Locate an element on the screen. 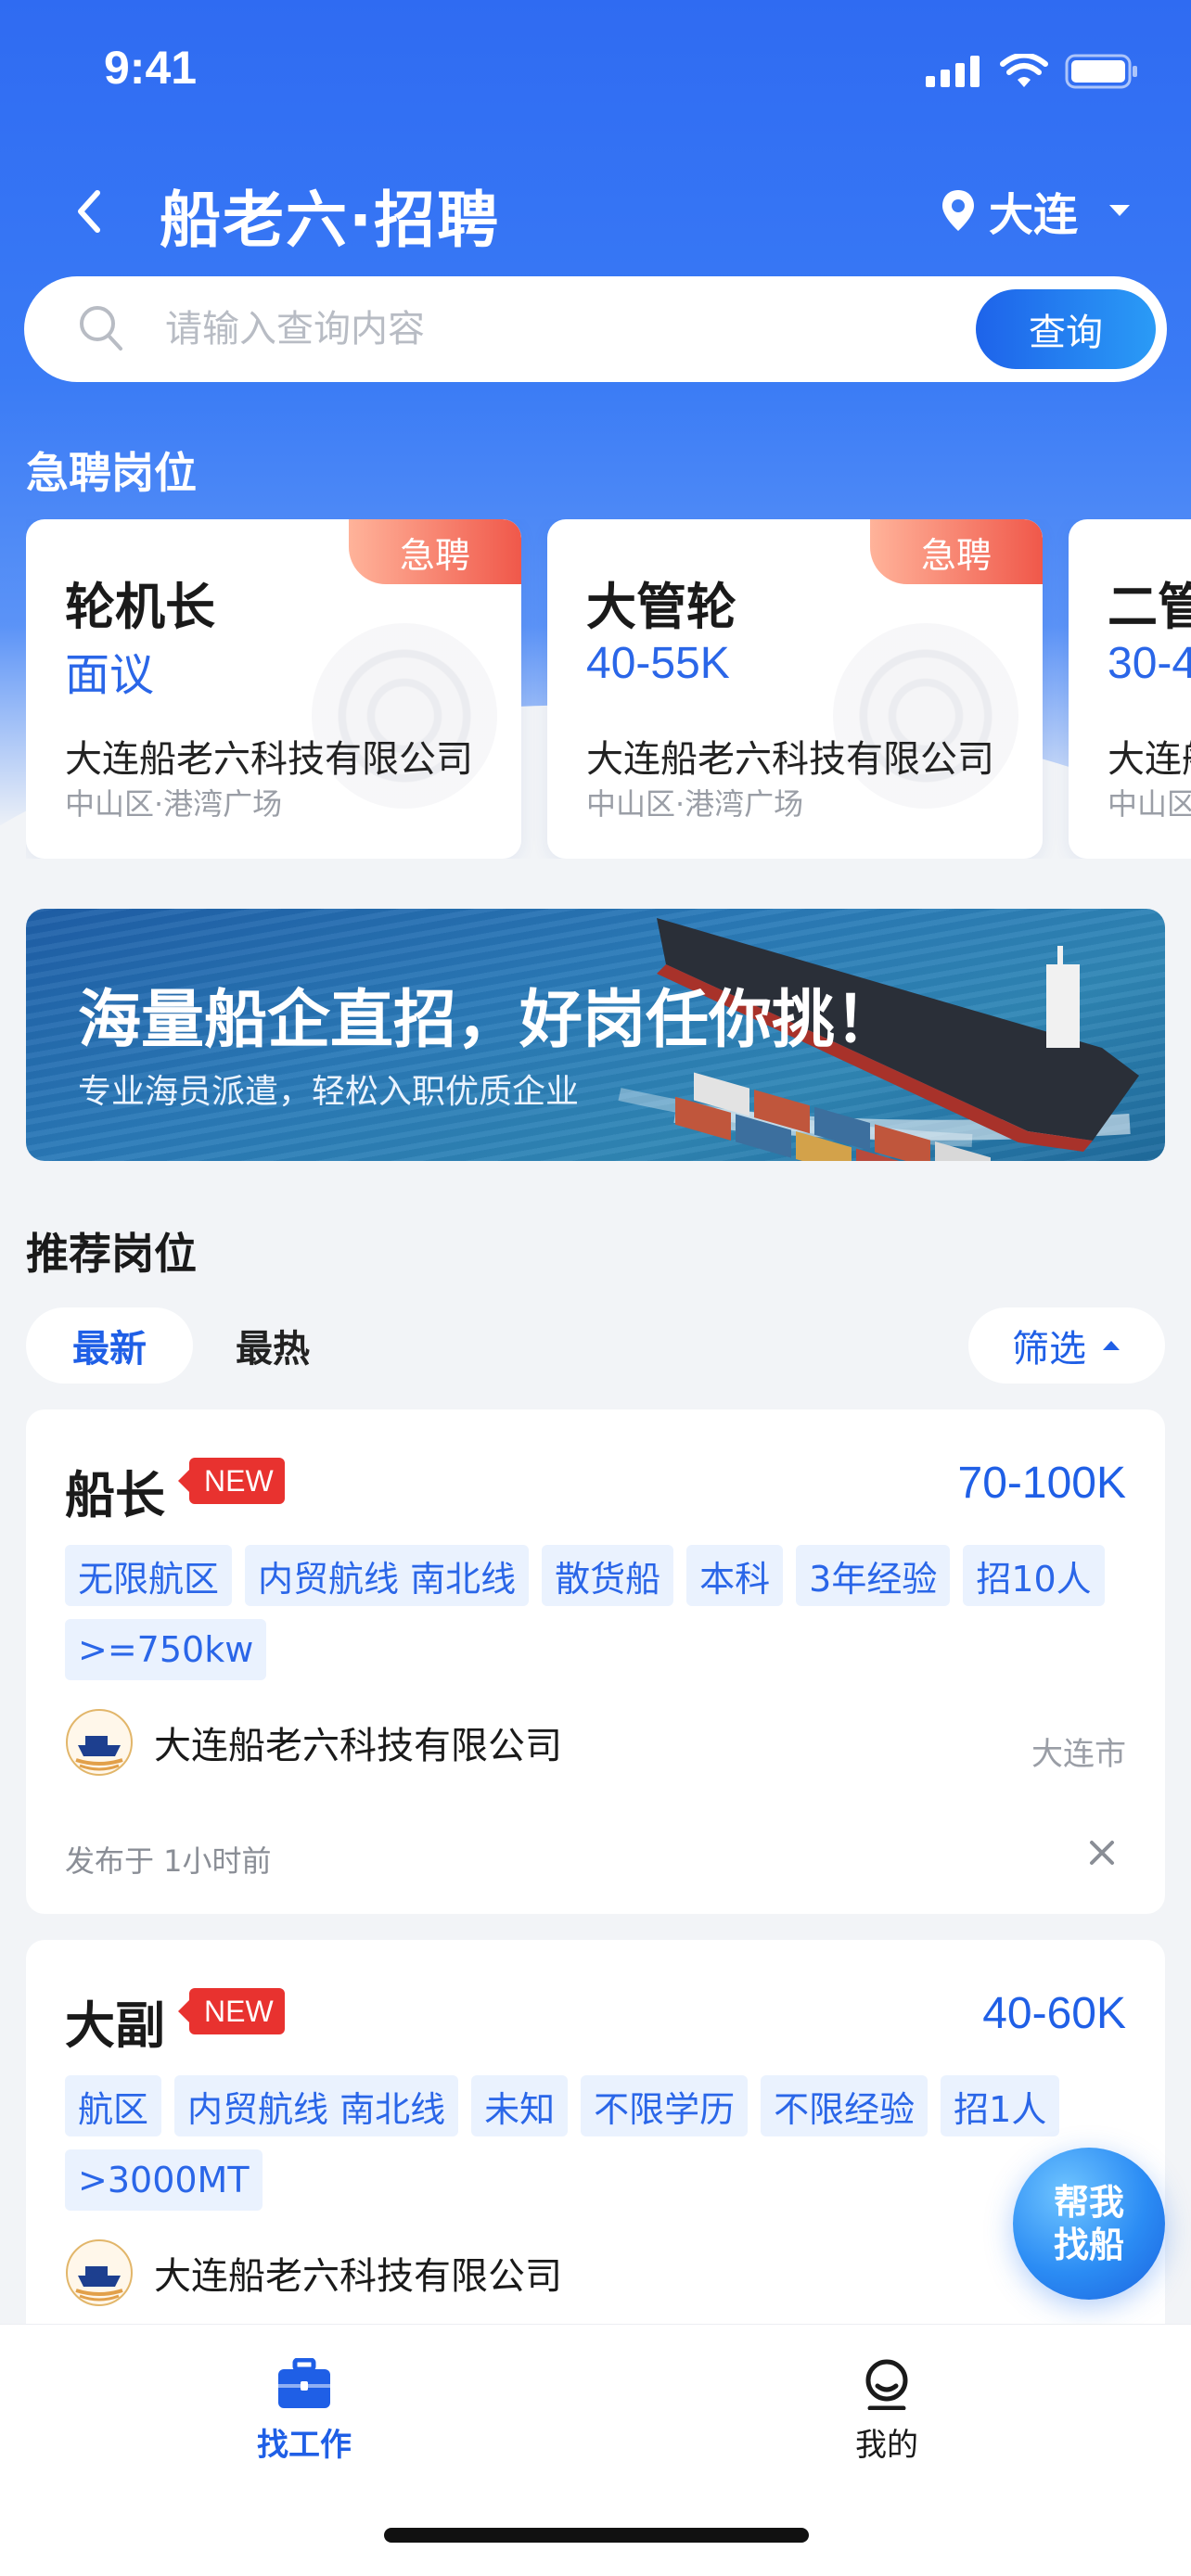 The height and width of the screenshot is (2576, 1191). urgent-job-salary: 40-55K is located at coordinates (658, 663).